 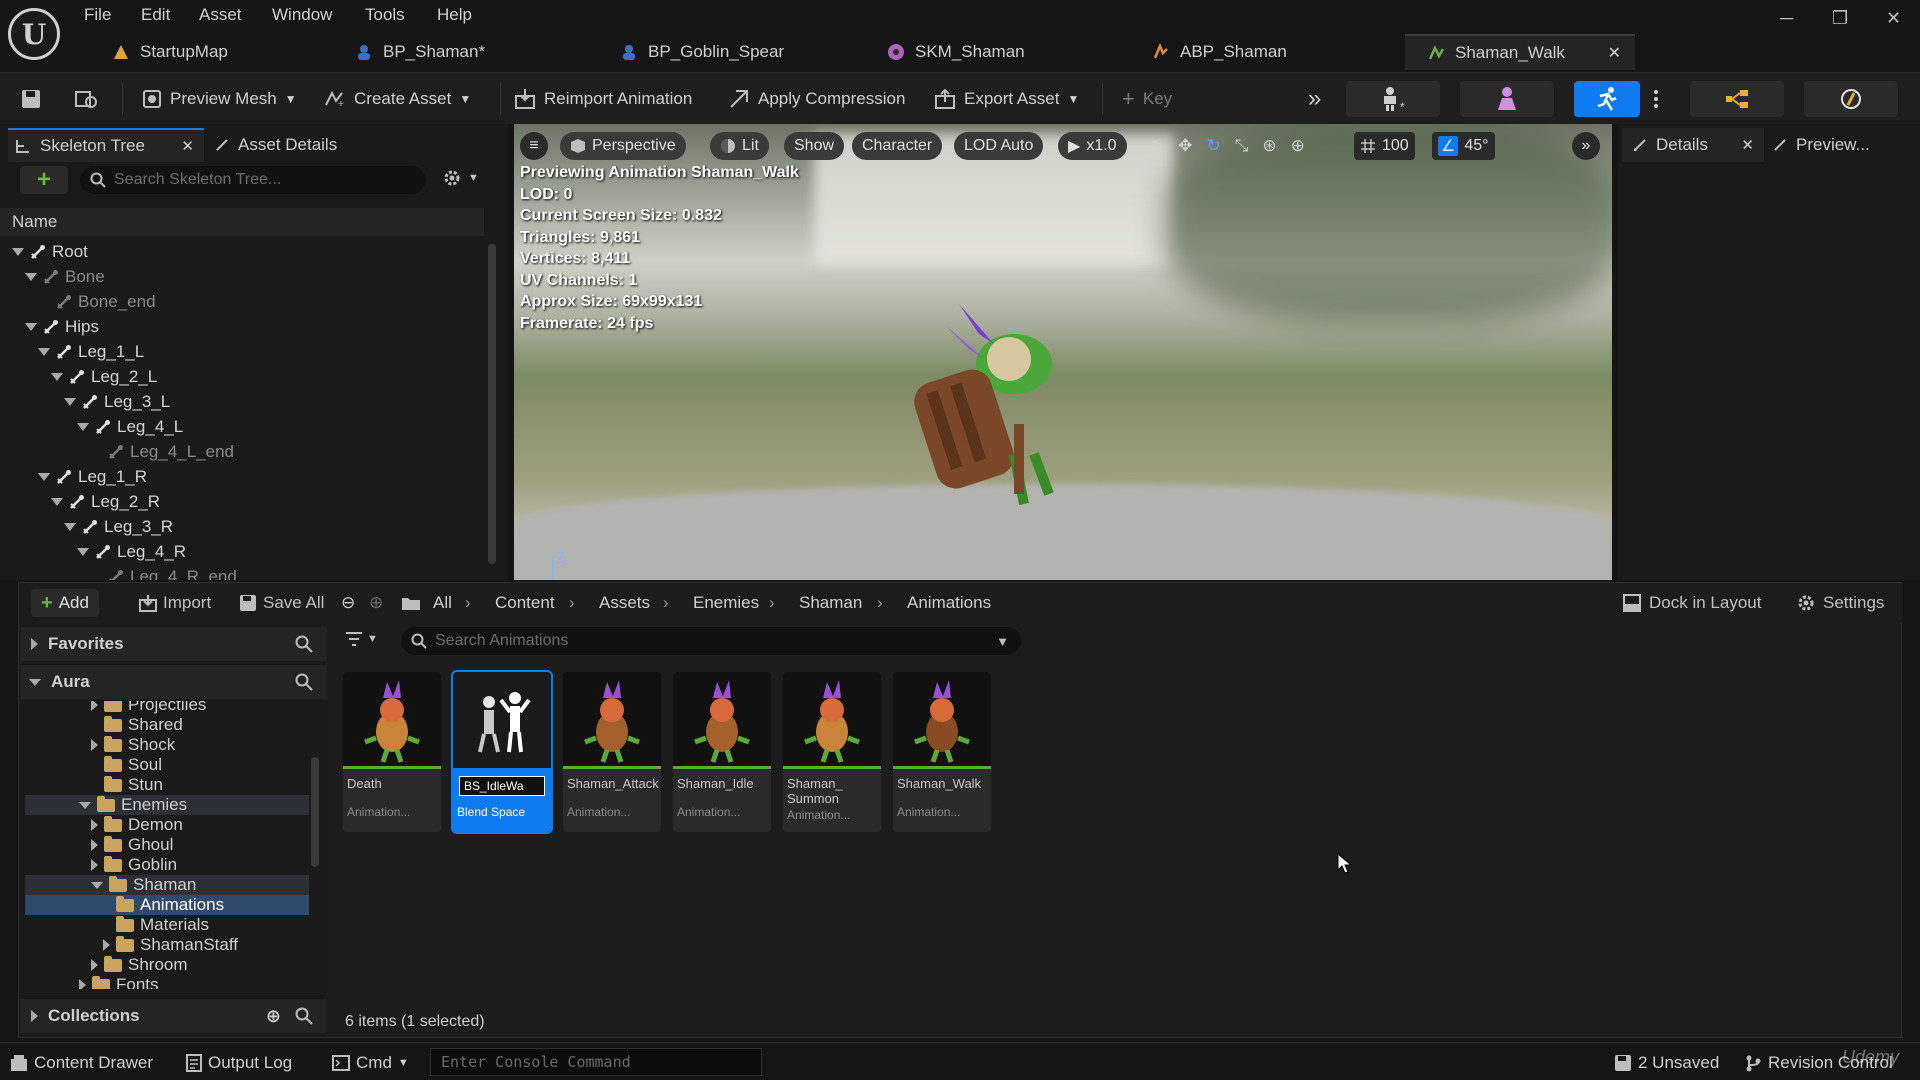 What do you see at coordinates (1786, 18) in the screenshot?
I see `minimize-icon: ─` at bounding box center [1786, 18].